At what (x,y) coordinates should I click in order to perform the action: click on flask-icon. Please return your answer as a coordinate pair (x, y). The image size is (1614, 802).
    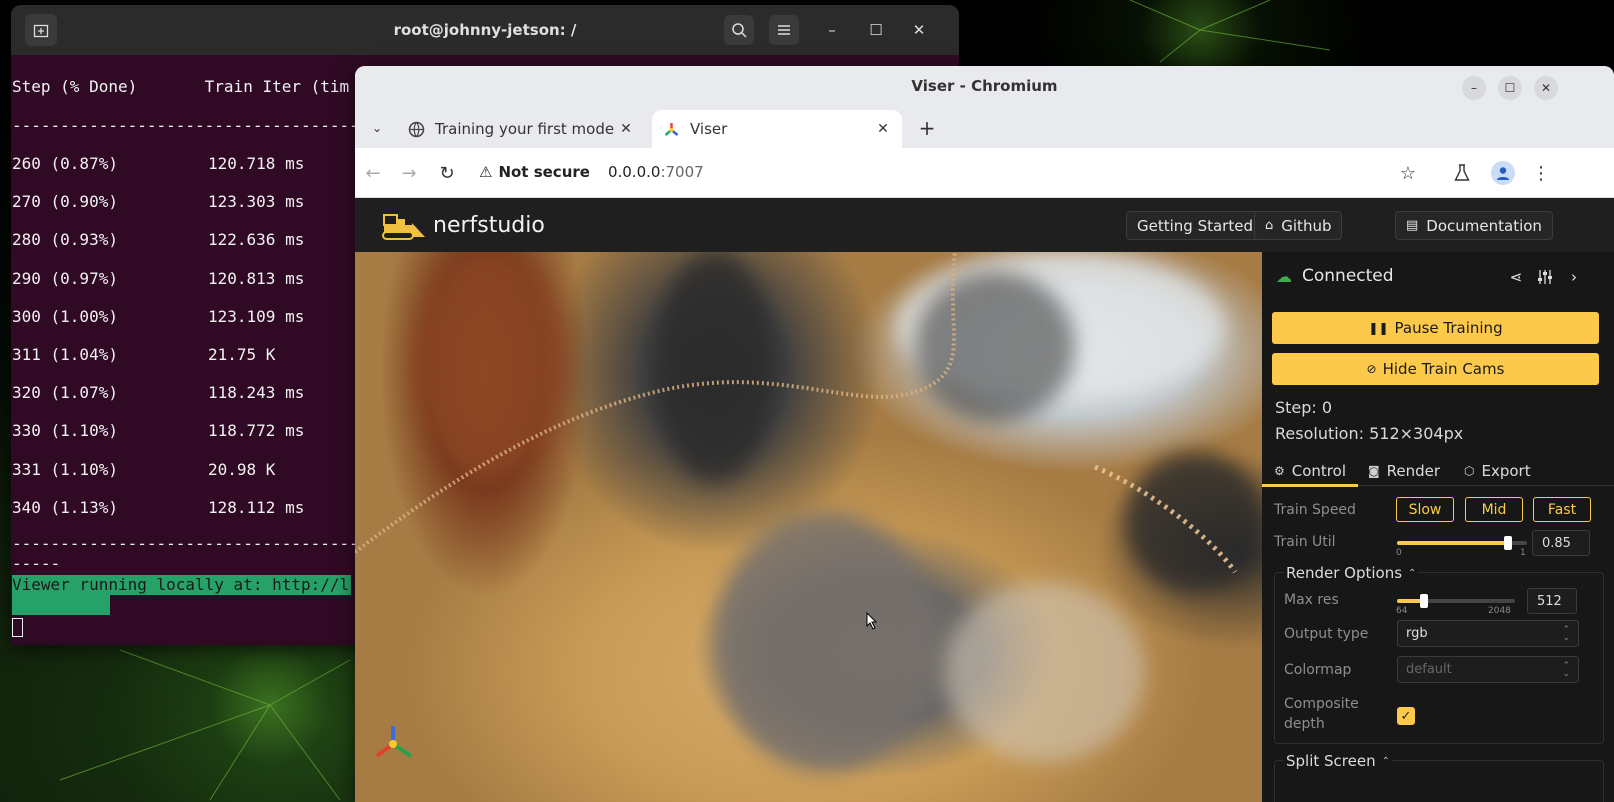
    Looking at the image, I should click on (1462, 172).